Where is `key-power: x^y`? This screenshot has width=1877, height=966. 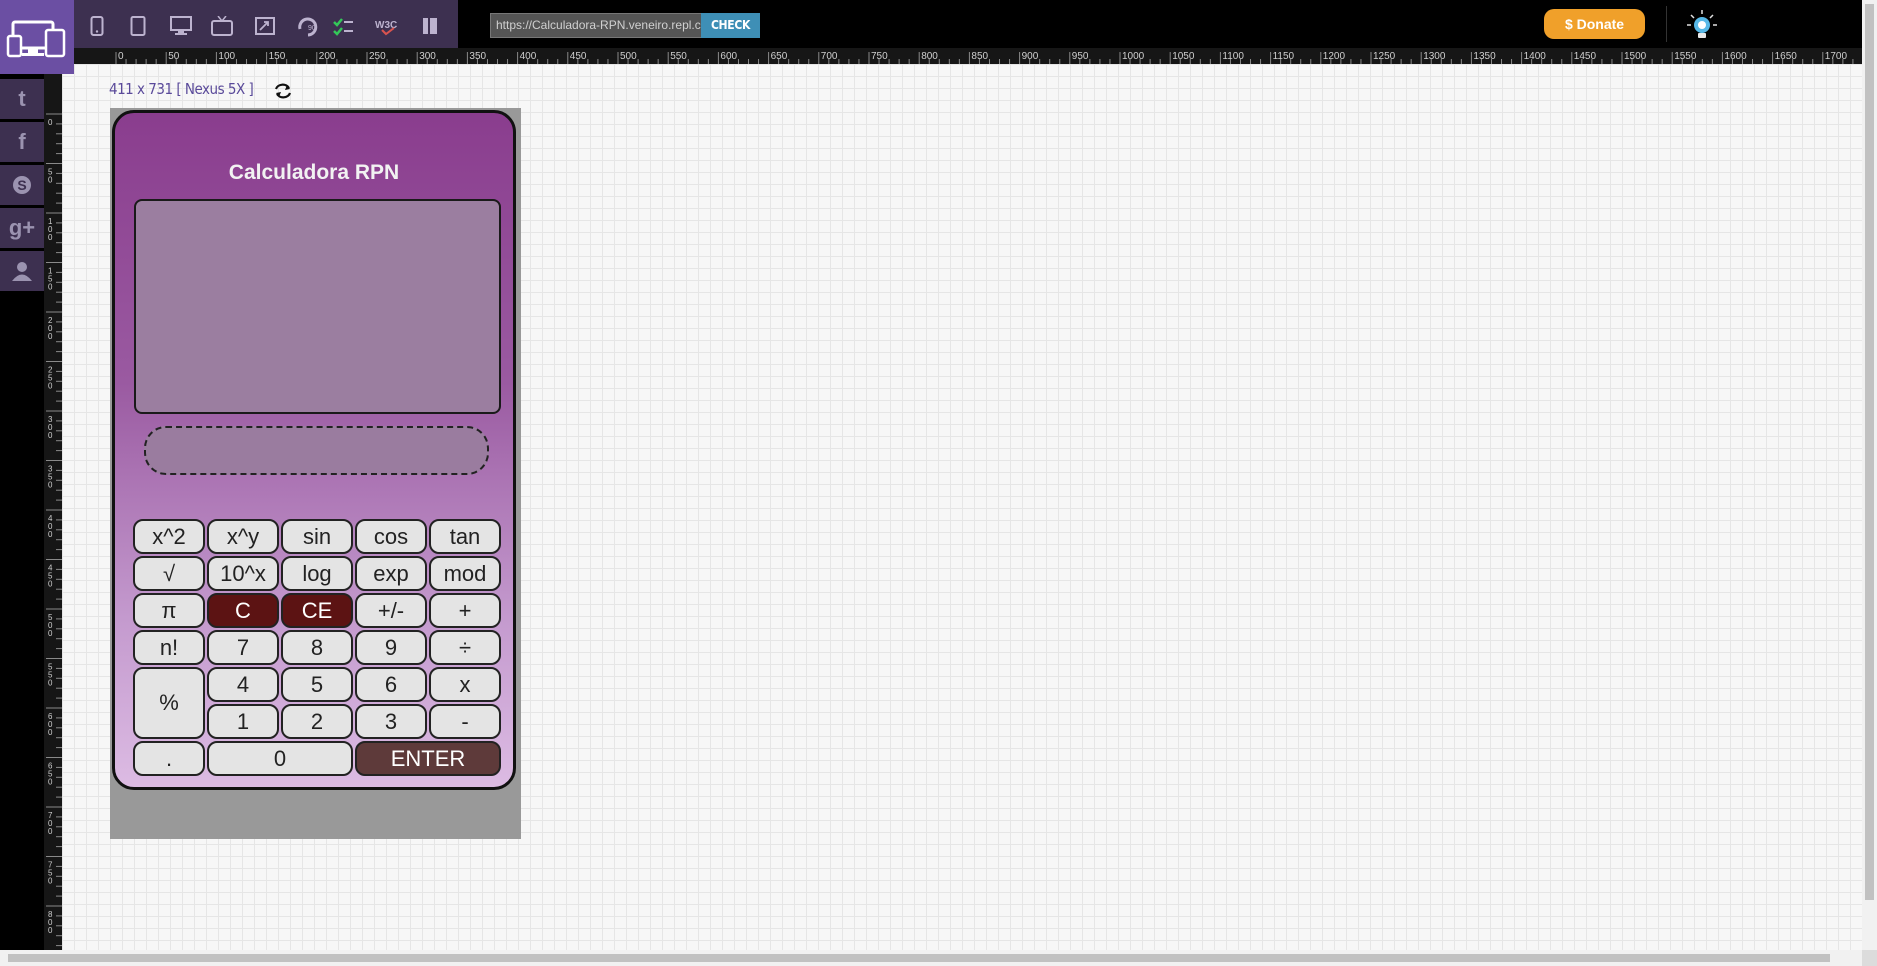
key-power: x^y is located at coordinates (243, 536).